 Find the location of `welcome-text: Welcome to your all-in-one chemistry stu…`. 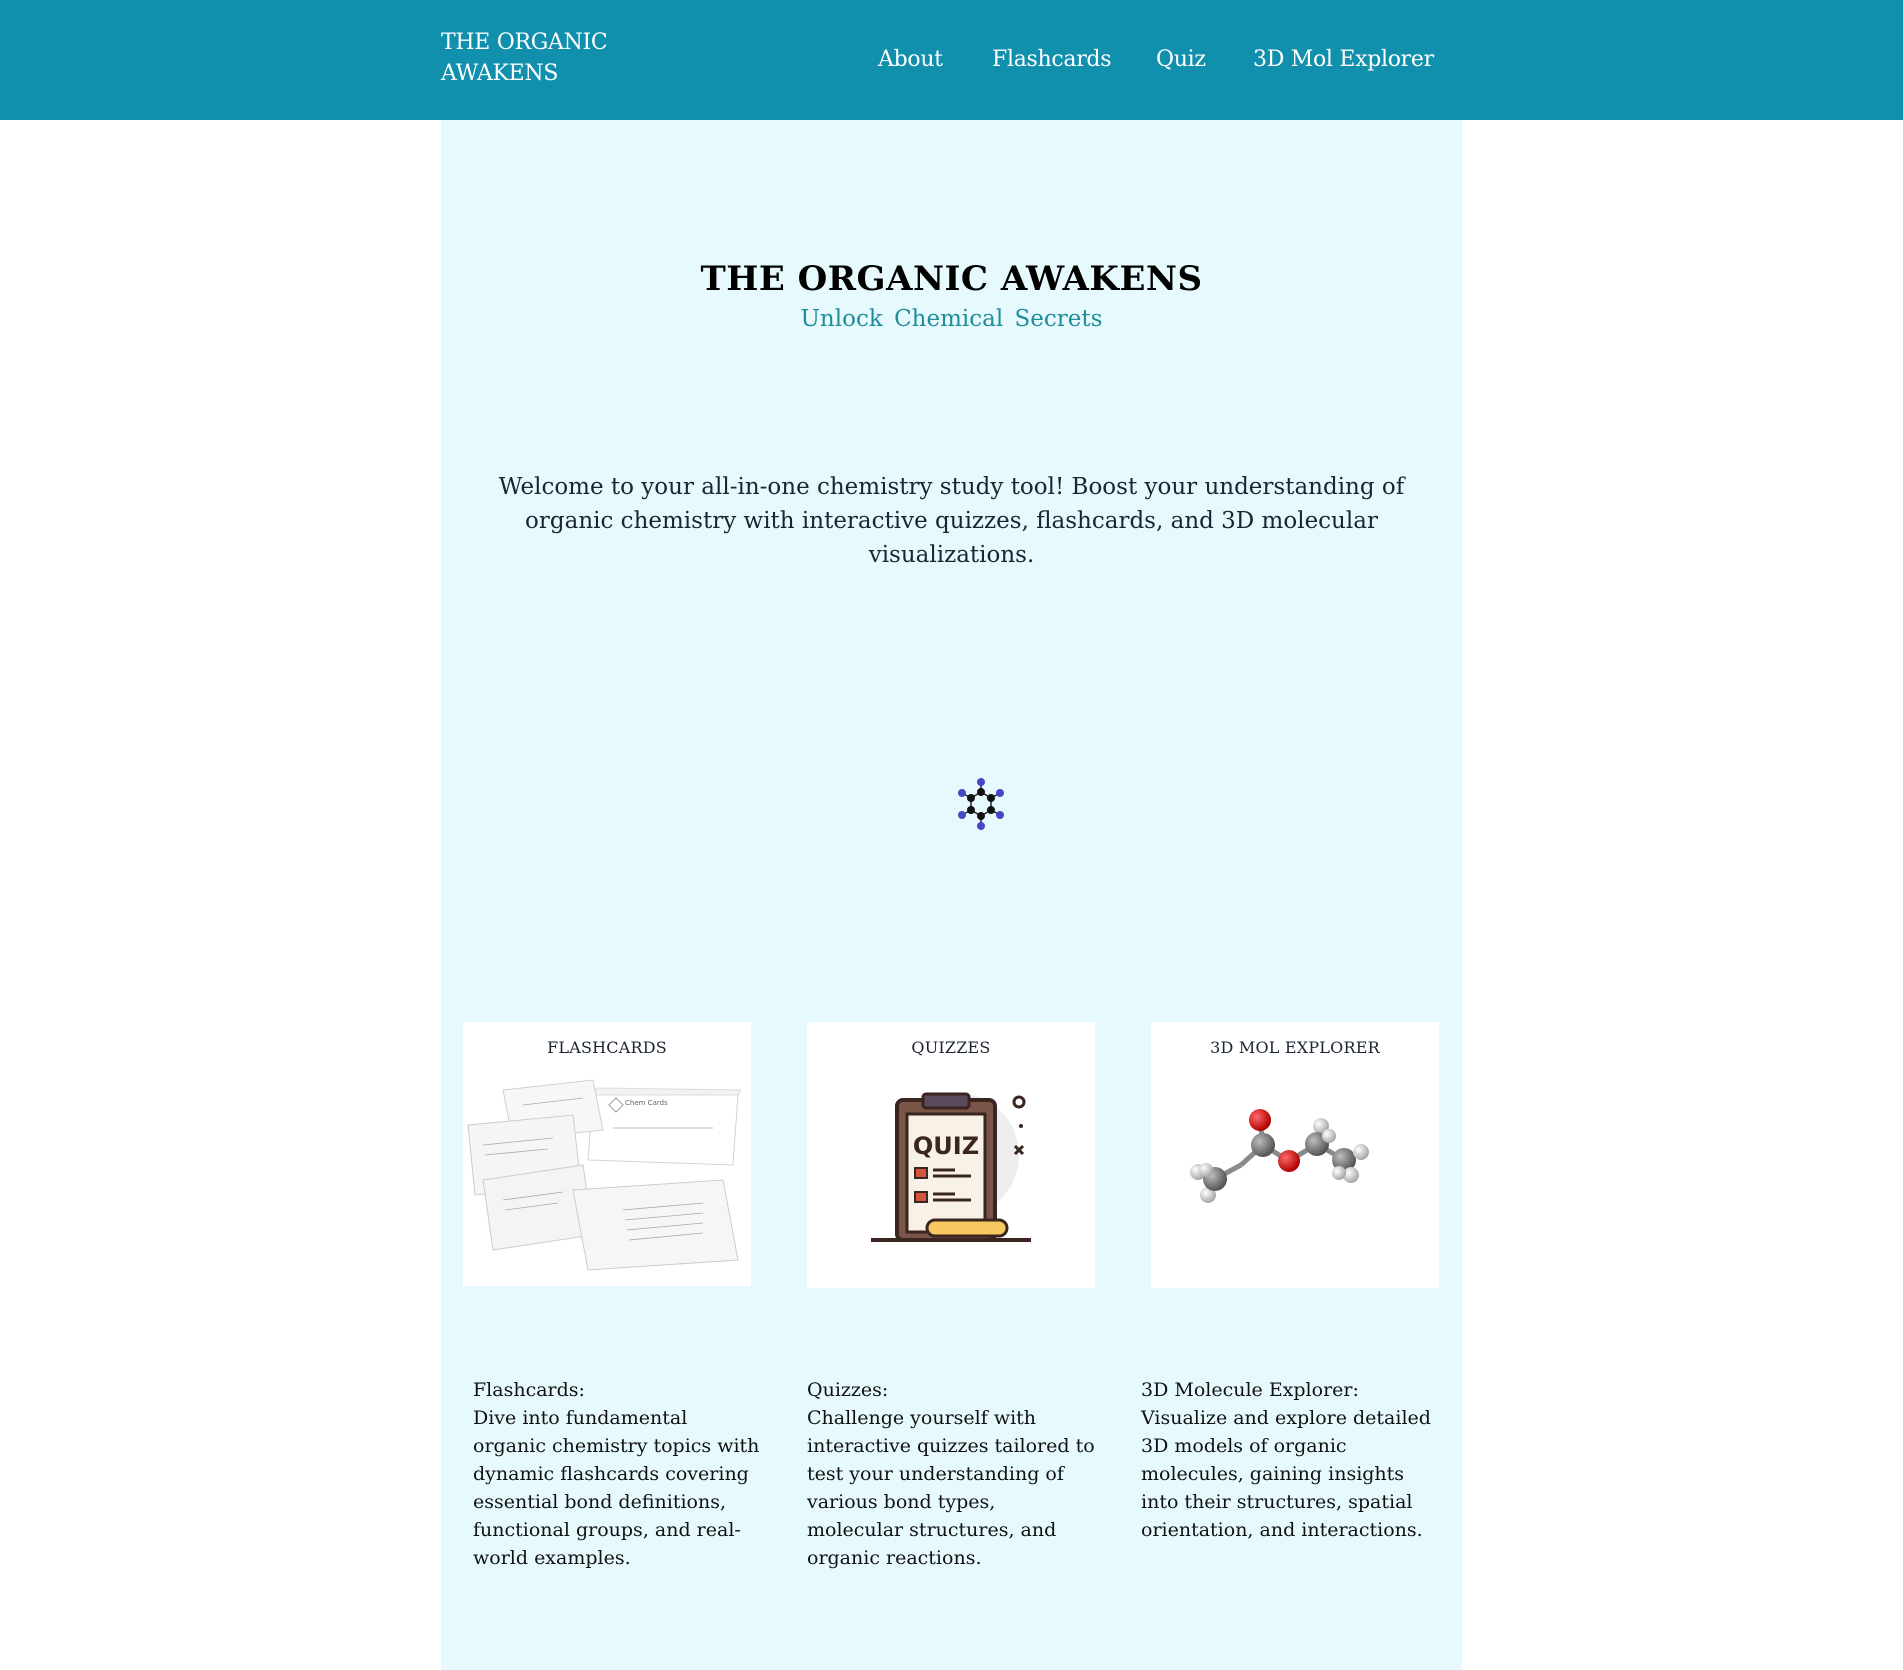

welcome-text: Welcome to your all-in-one chemistry stu… is located at coordinates (951, 521).